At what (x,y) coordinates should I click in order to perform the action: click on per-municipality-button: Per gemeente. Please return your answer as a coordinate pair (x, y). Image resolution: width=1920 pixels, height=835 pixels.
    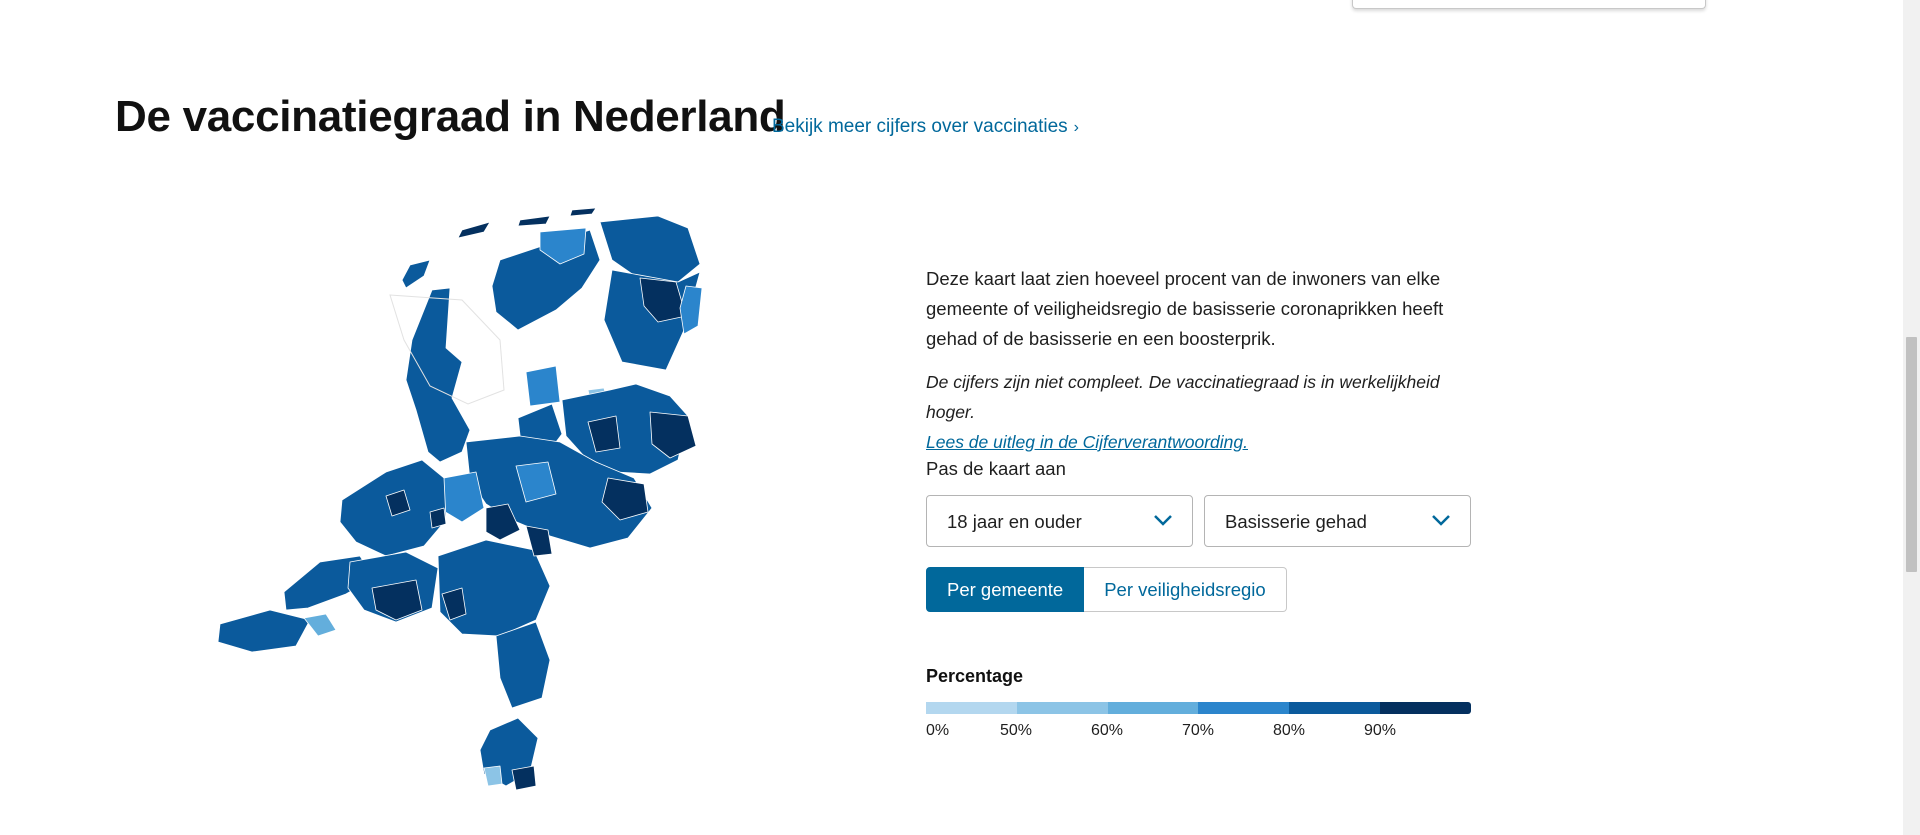
    Looking at the image, I should click on (1005, 589).